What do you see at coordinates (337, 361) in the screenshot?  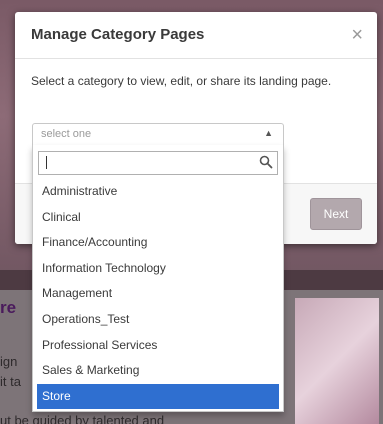 I see `background-image` at bounding box center [337, 361].